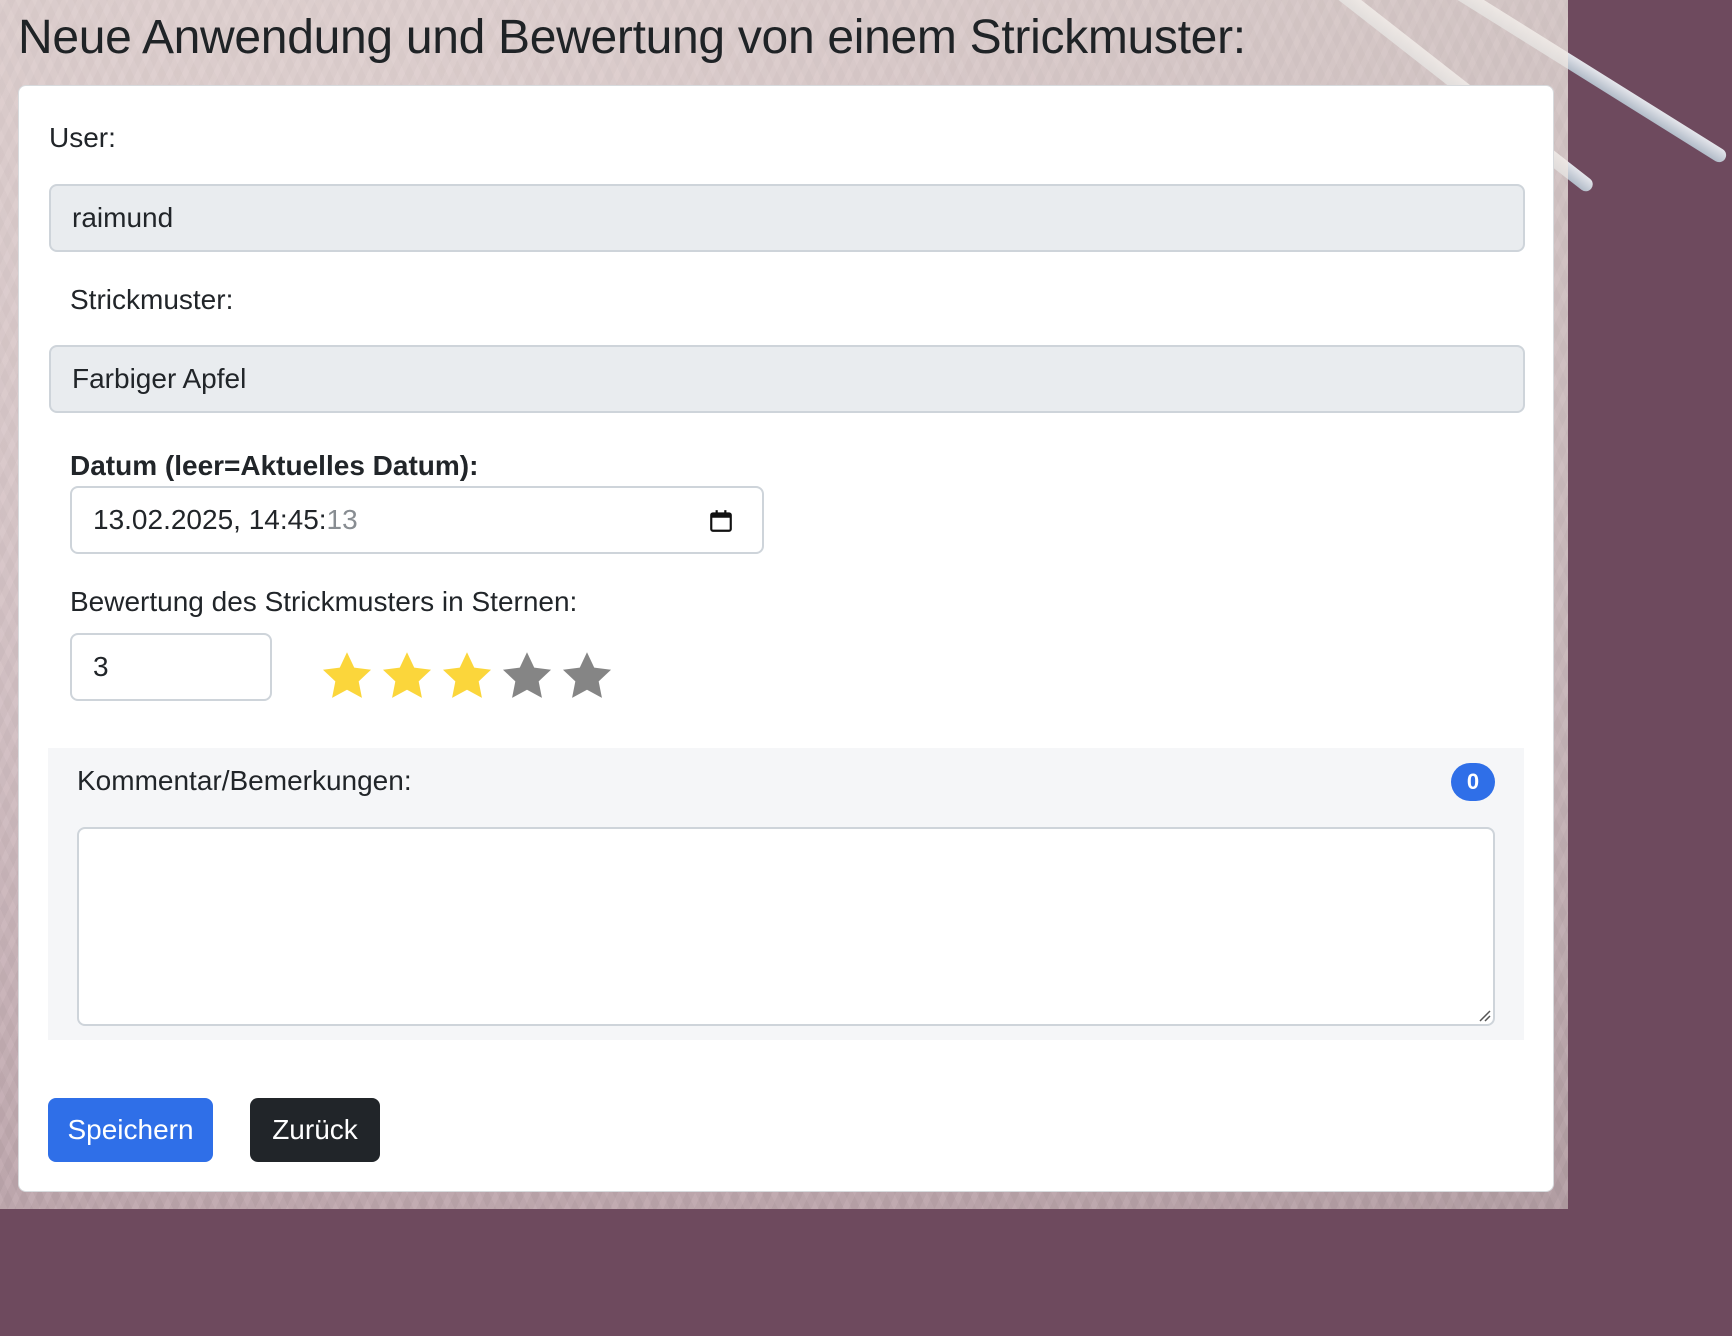  Describe the element at coordinates (787, 379) in the screenshot. I see `pattern-field: Farbiger Apfel` at that location.